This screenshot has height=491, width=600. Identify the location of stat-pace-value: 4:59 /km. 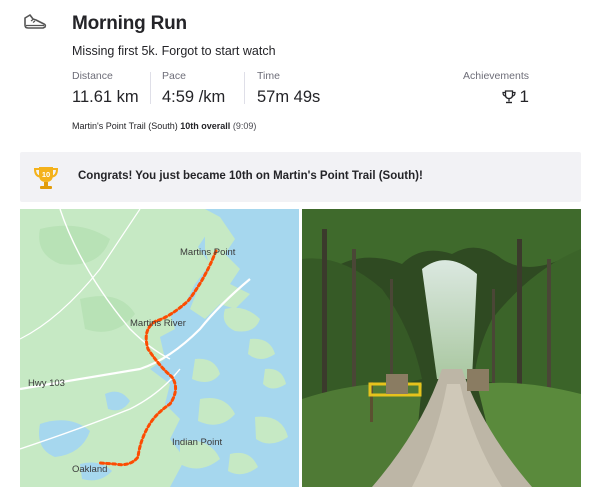
(194, 97).